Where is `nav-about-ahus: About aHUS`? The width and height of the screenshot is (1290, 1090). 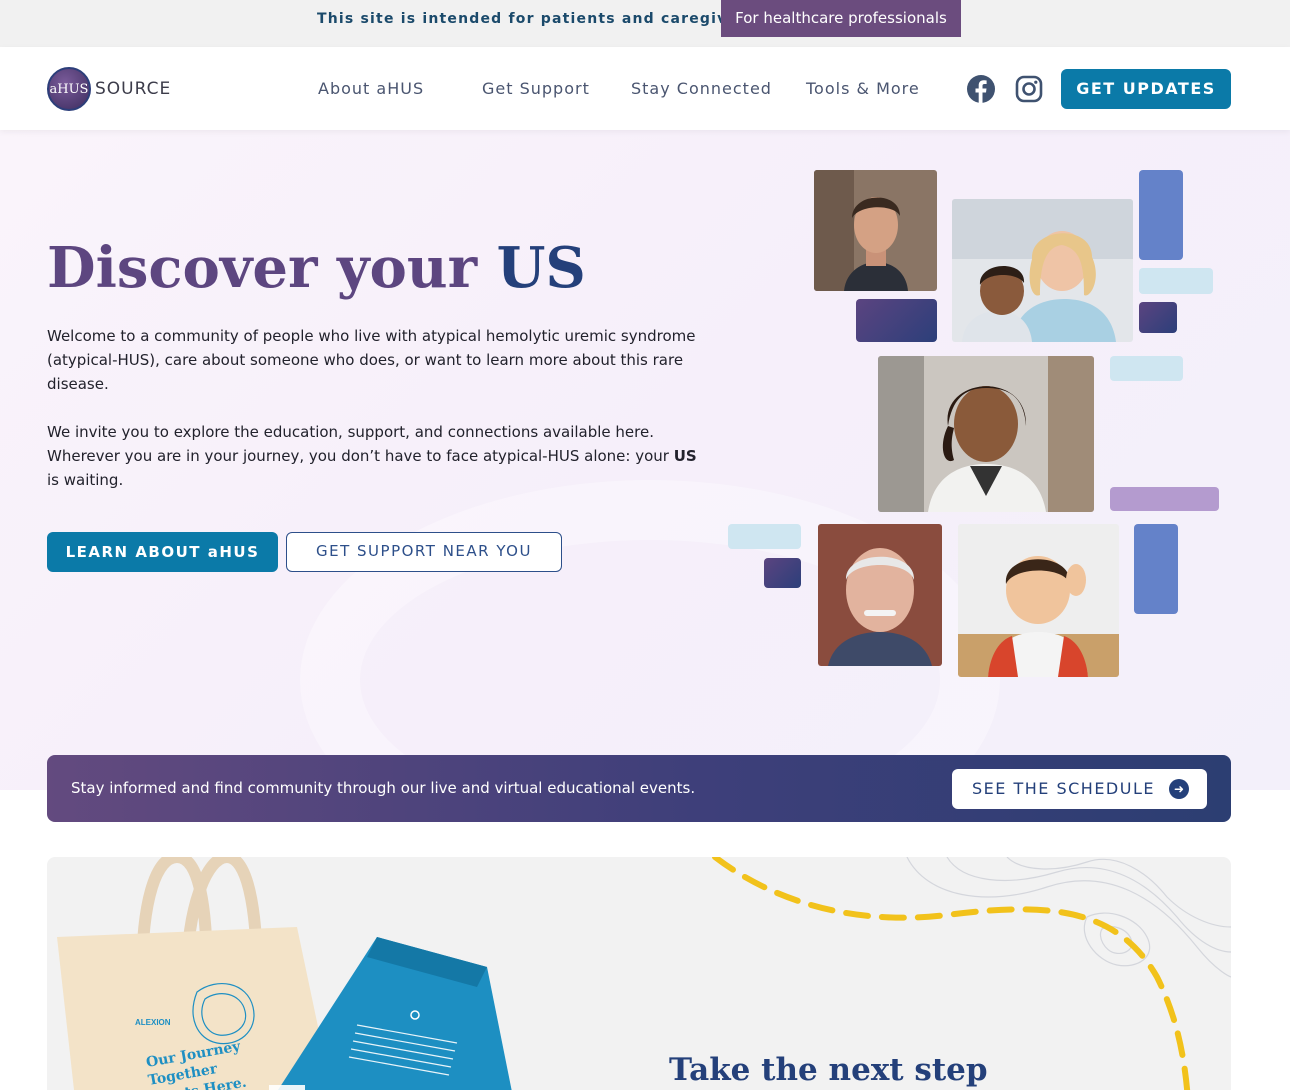 nav-about-ahus: About aHUS is located at coordinates (371, 88).